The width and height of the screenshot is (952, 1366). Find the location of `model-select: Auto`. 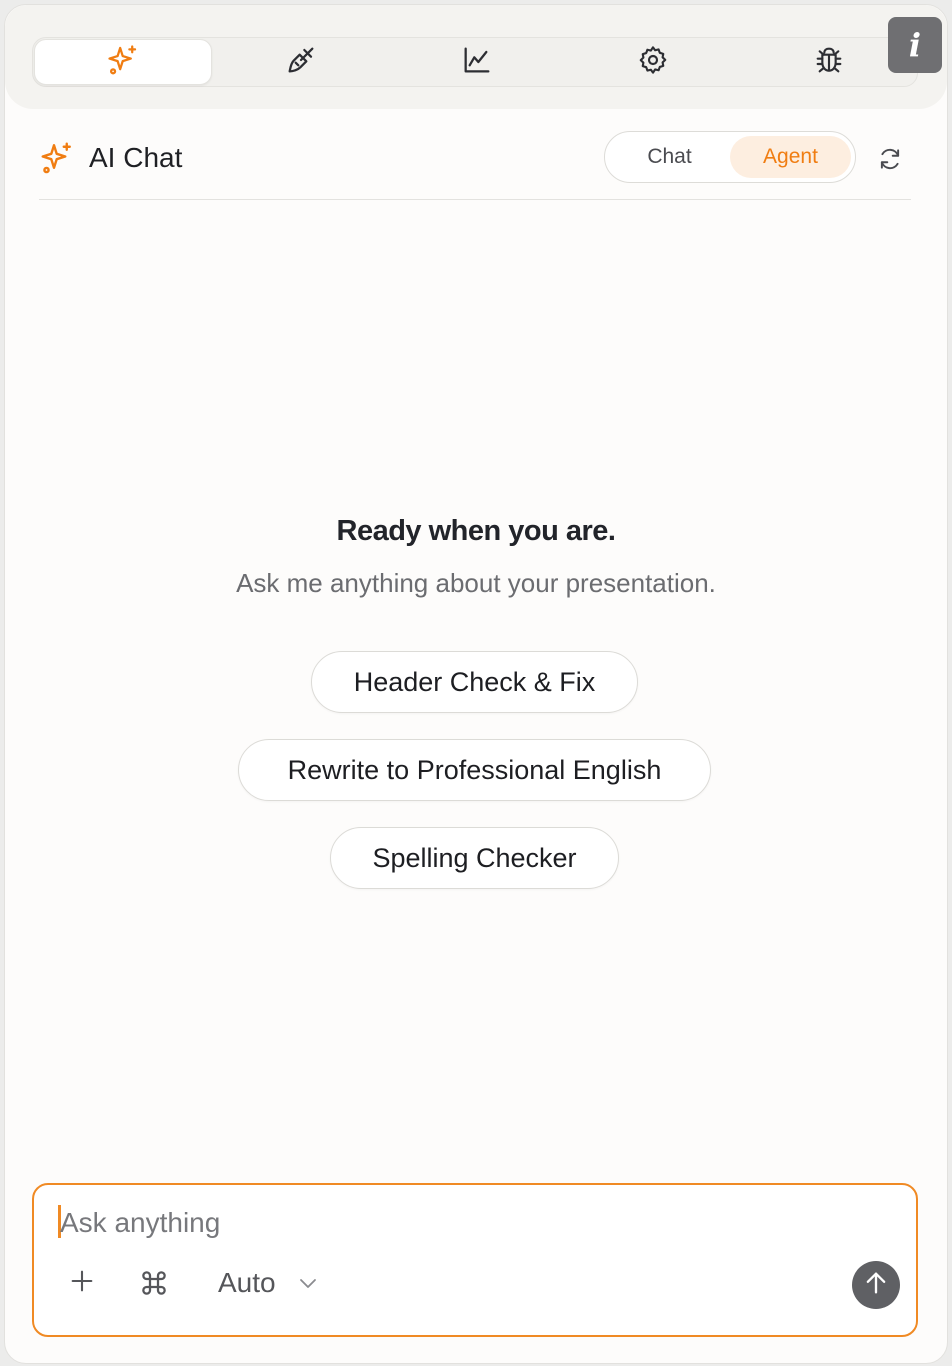

model-select: Auto is located at coordinates (269, 1283).